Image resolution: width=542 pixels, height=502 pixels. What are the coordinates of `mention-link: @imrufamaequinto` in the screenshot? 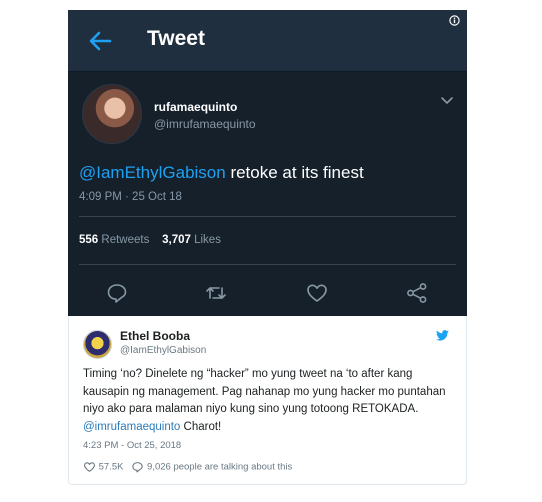 It's located at (131, 427).